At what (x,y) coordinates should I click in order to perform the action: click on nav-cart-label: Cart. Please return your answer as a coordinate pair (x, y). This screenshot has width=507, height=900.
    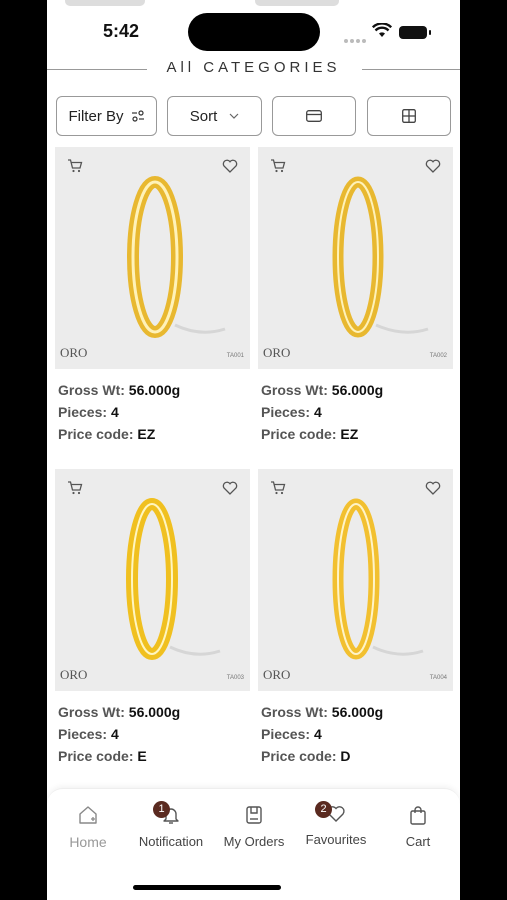
    Looking at the image, I should click on (418, 841).